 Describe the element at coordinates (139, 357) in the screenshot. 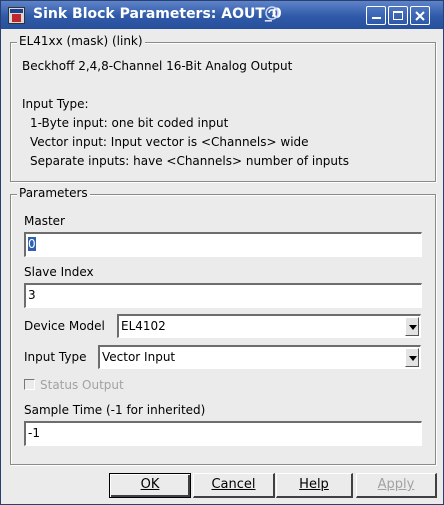

I see `input-type-value: Vector Input` at that location.